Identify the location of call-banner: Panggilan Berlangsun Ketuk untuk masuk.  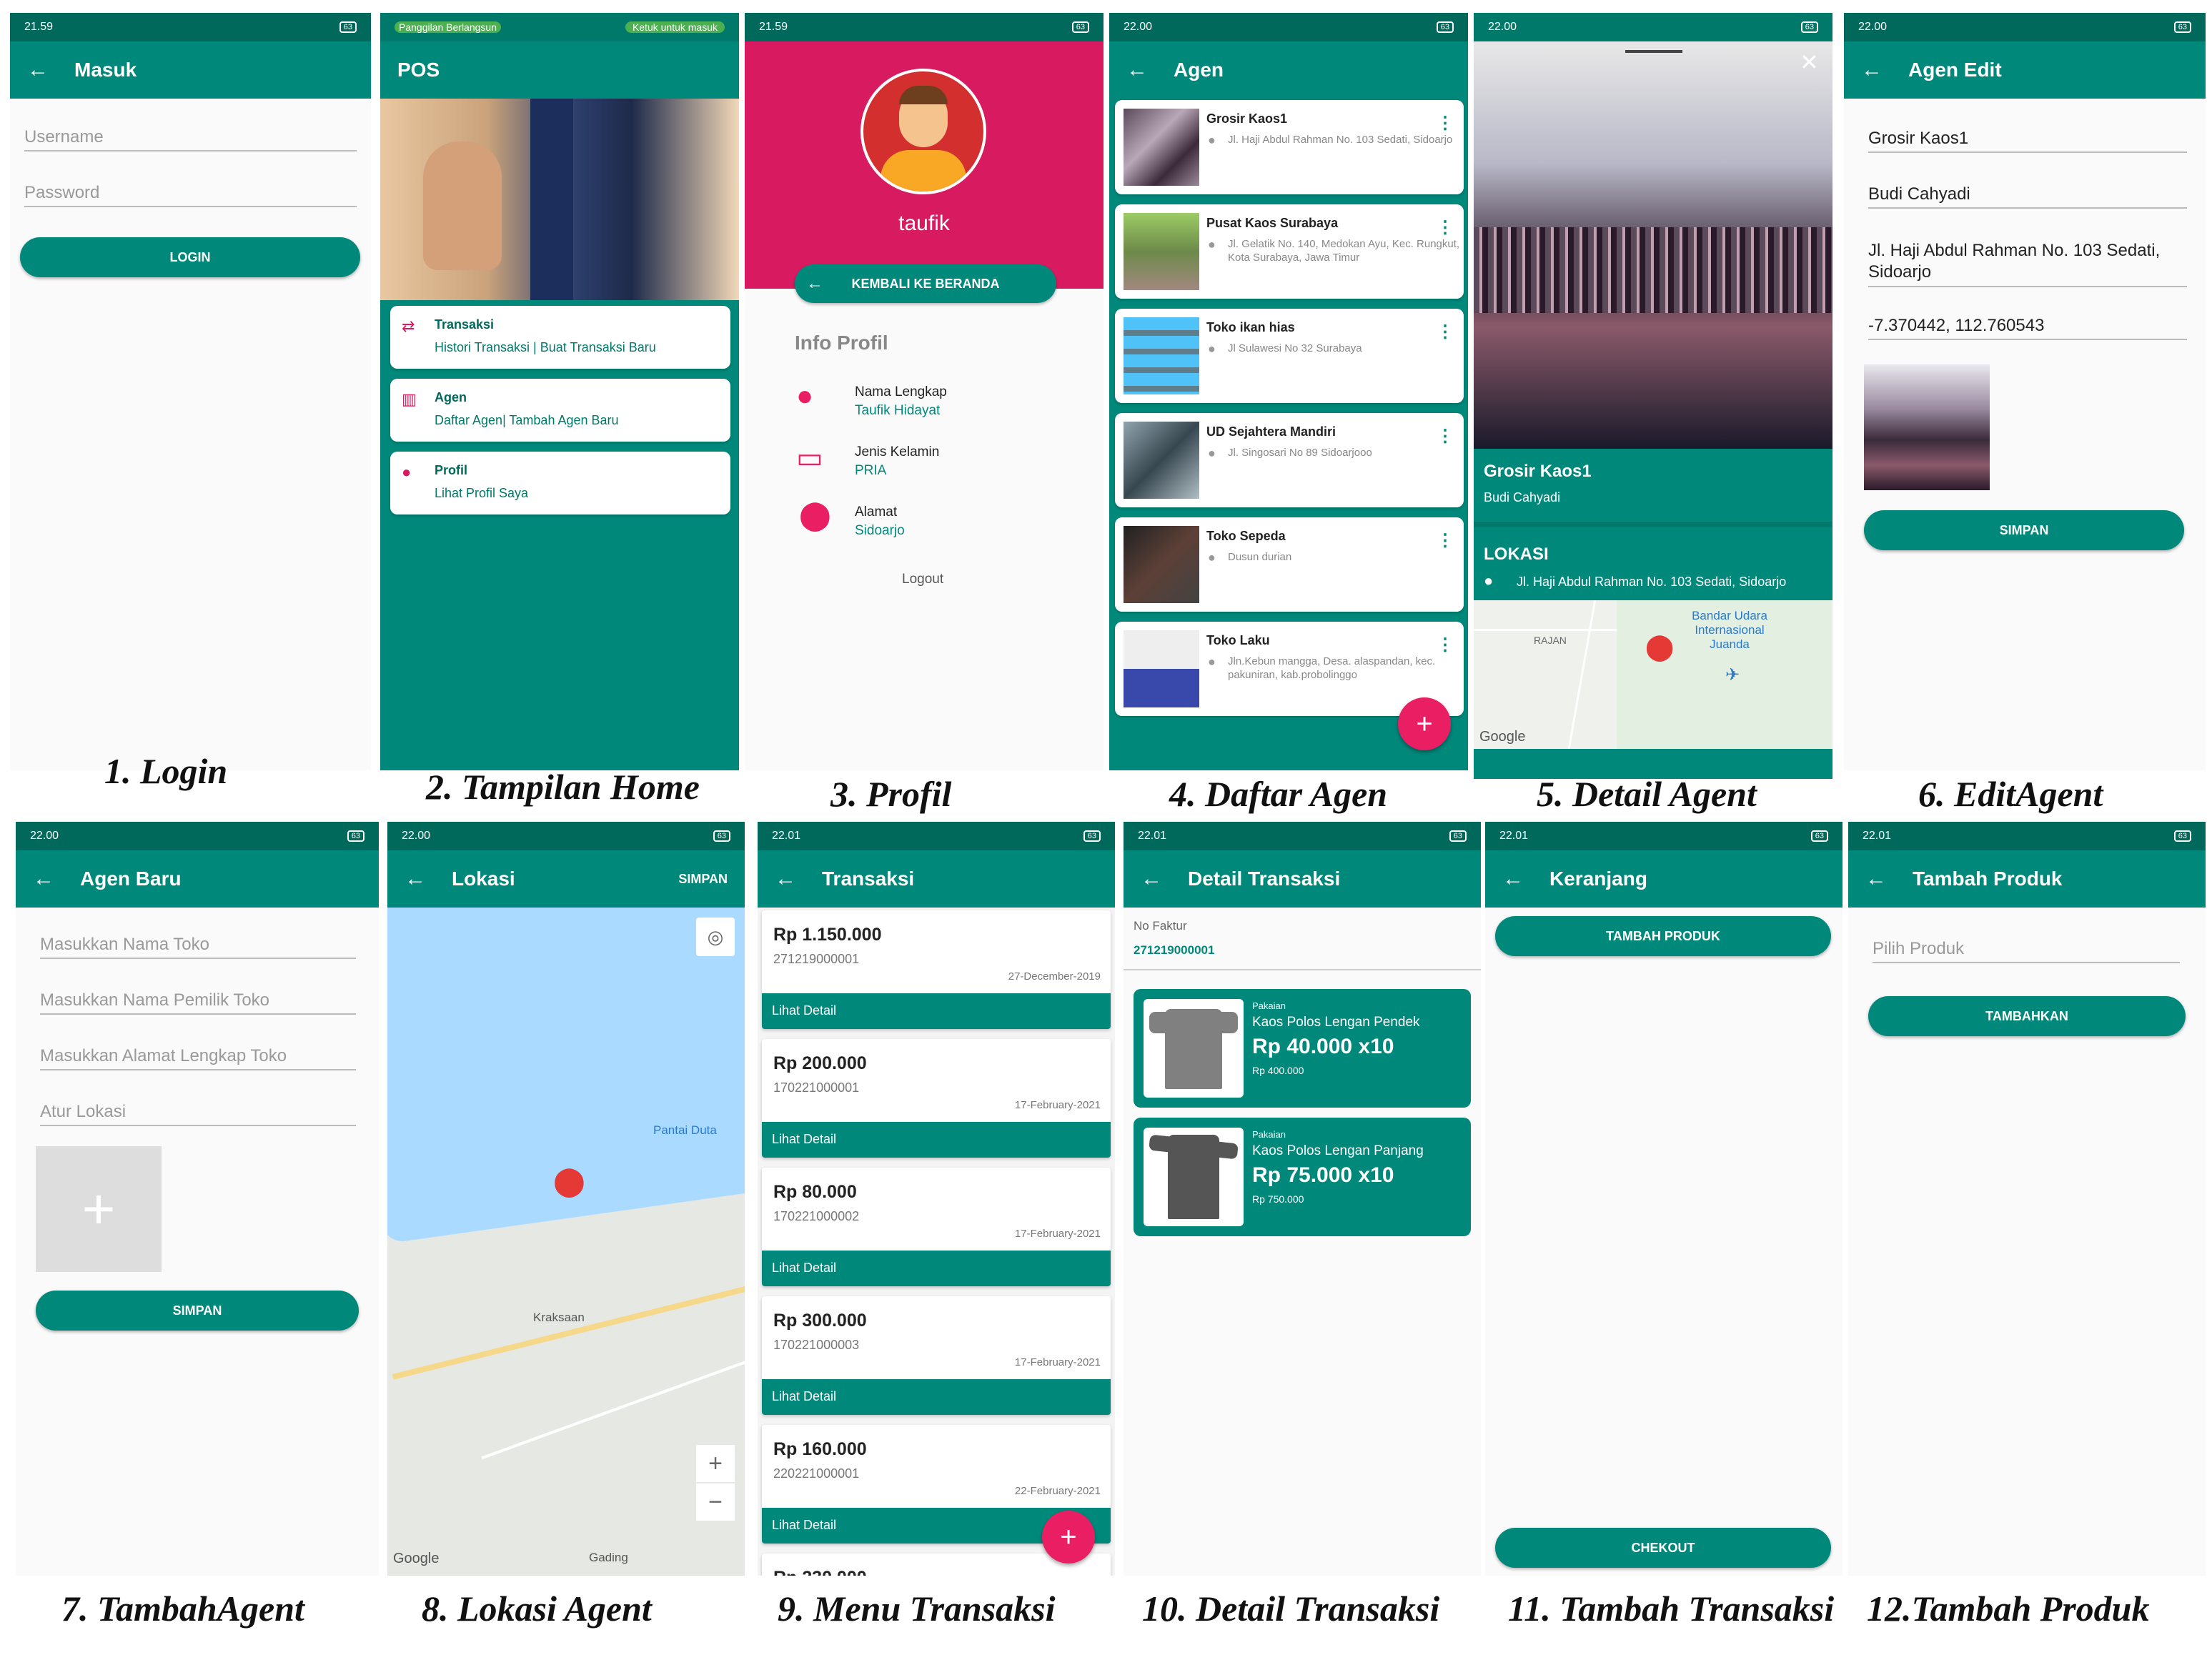
(559, 27).